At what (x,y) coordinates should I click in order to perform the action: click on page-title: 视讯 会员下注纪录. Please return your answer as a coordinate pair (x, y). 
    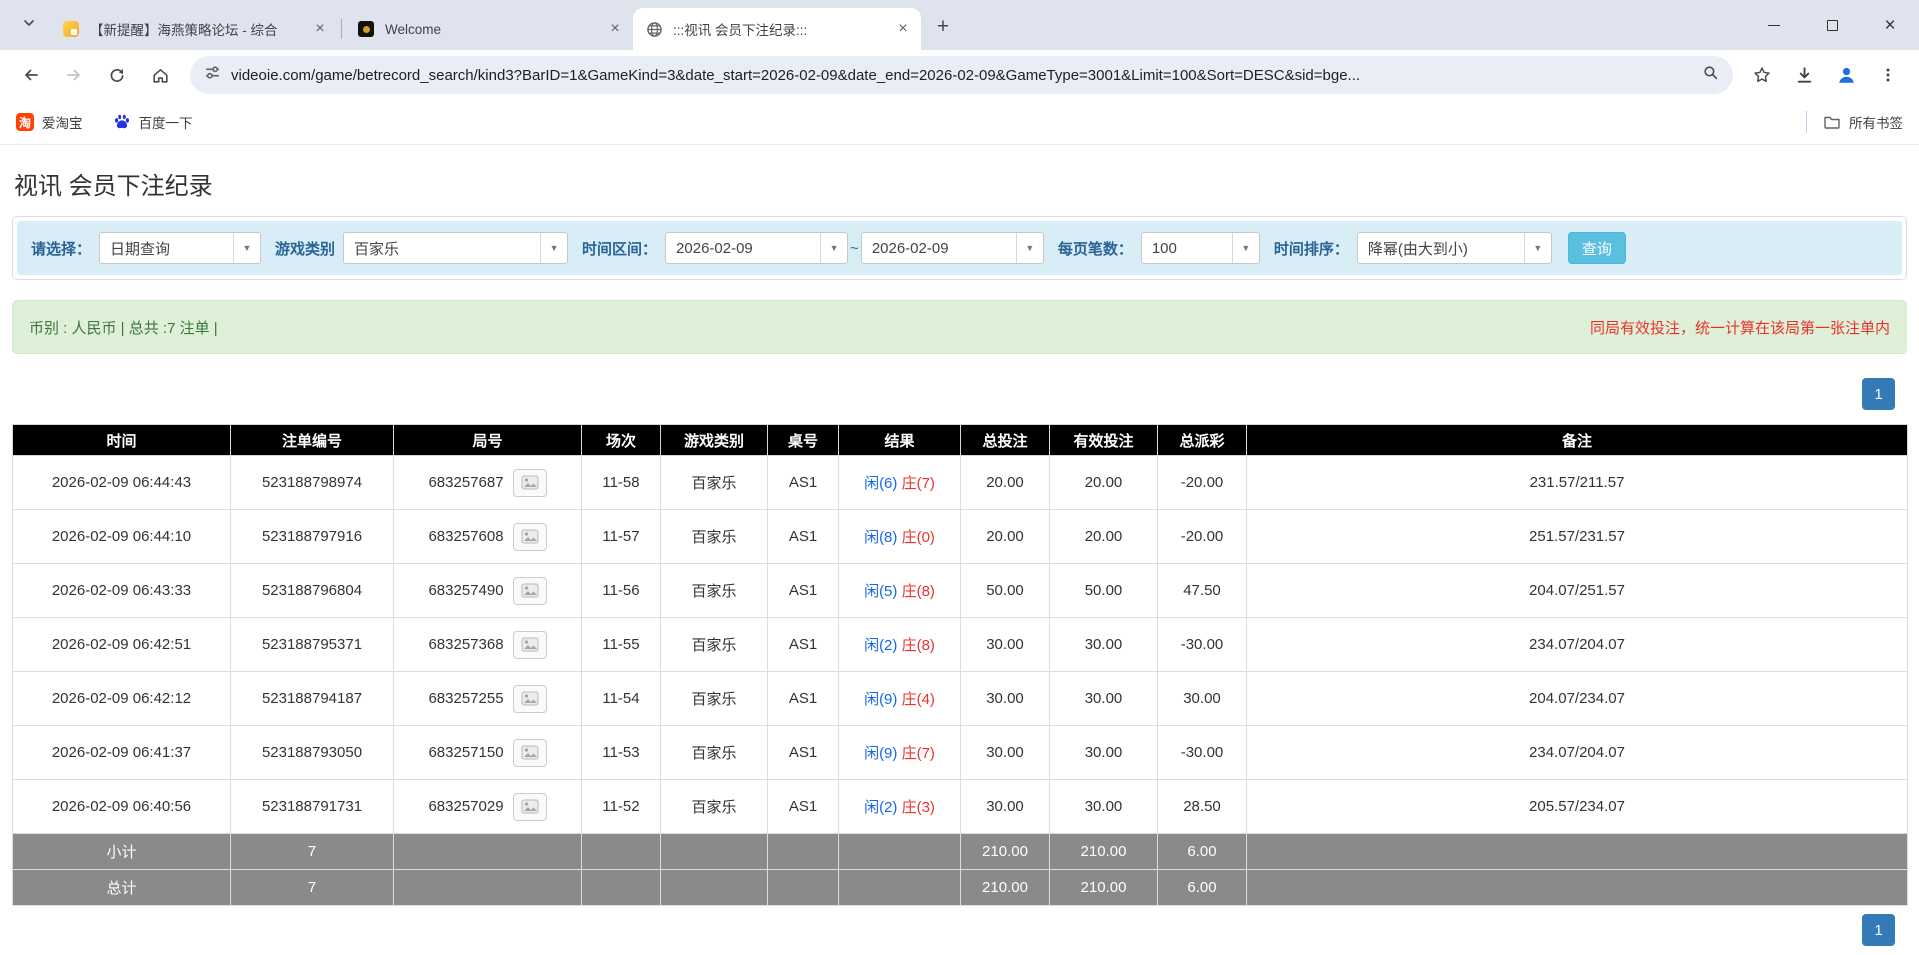
    Looking at the image, I should click on (113, 186).